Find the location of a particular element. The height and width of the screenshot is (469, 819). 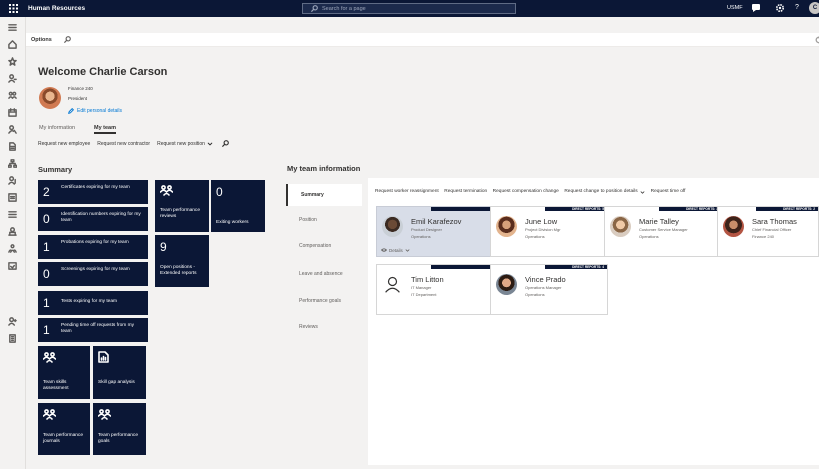

vtab-position: Position is located at coordinates (324, 220).